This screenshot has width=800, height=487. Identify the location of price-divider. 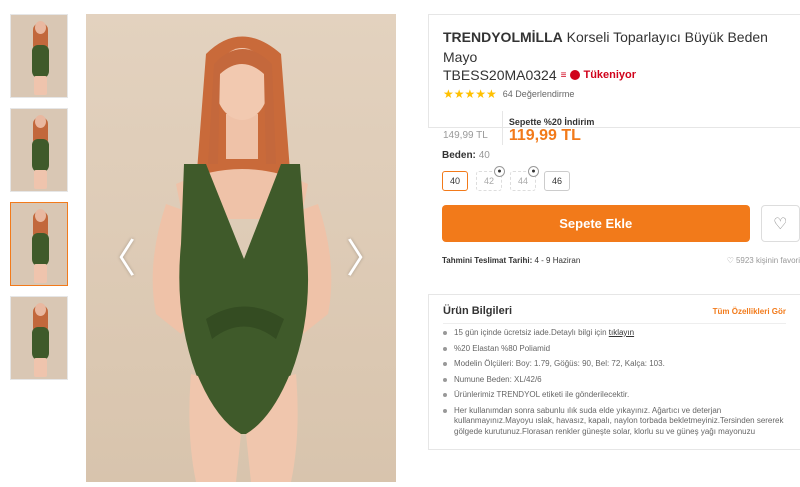
(502, 128).